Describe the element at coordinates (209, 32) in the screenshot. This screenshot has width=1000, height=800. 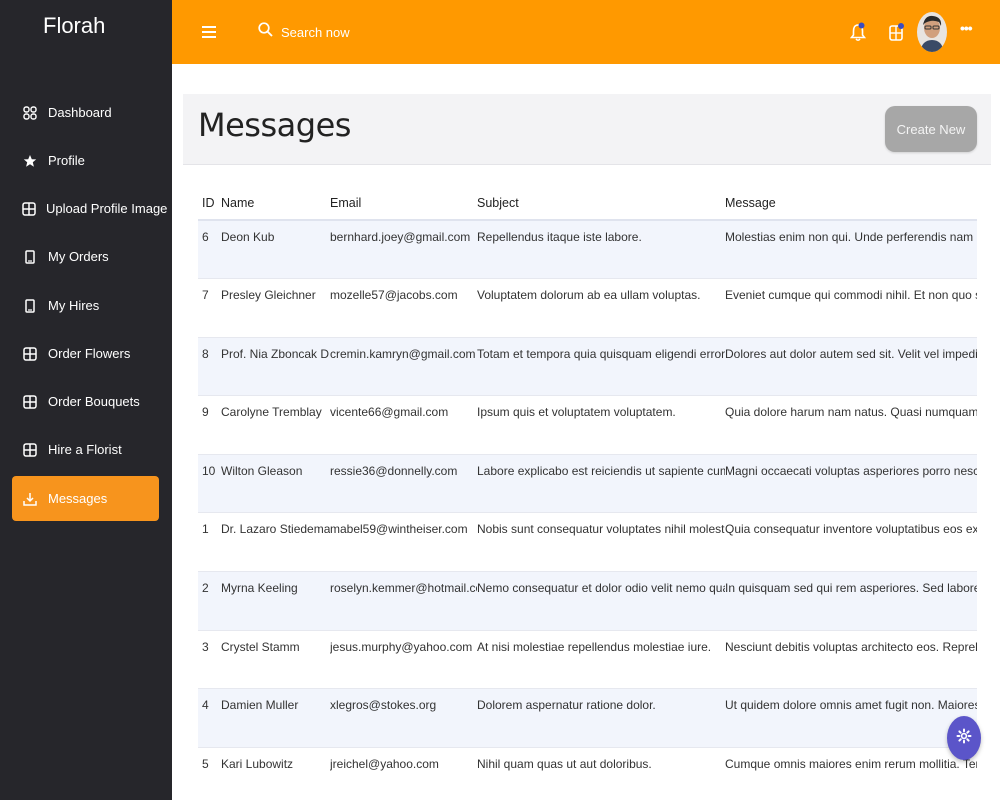
I see `hamburger-menu-icon` at that location.